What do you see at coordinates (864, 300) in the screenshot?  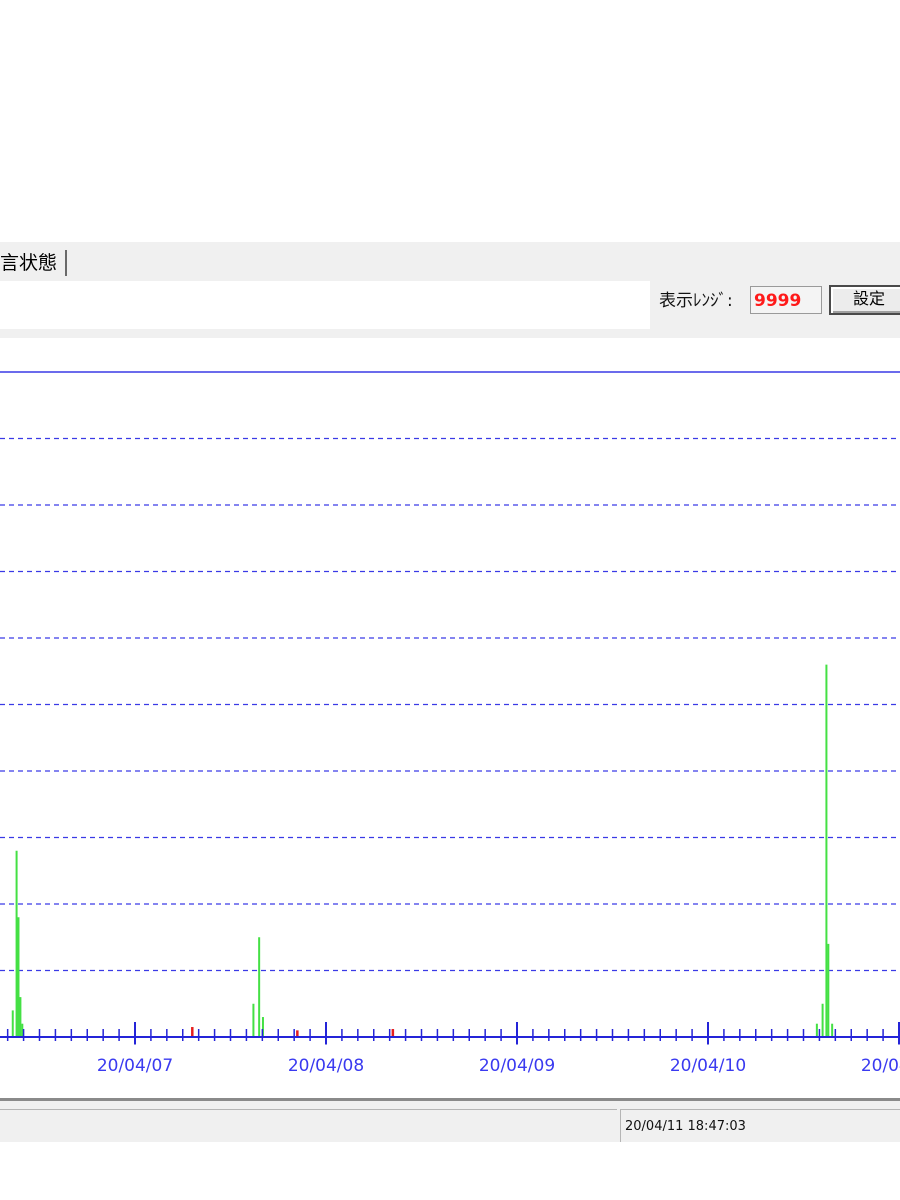 I see `set-button: 設定` at bounding box center [864, 300].